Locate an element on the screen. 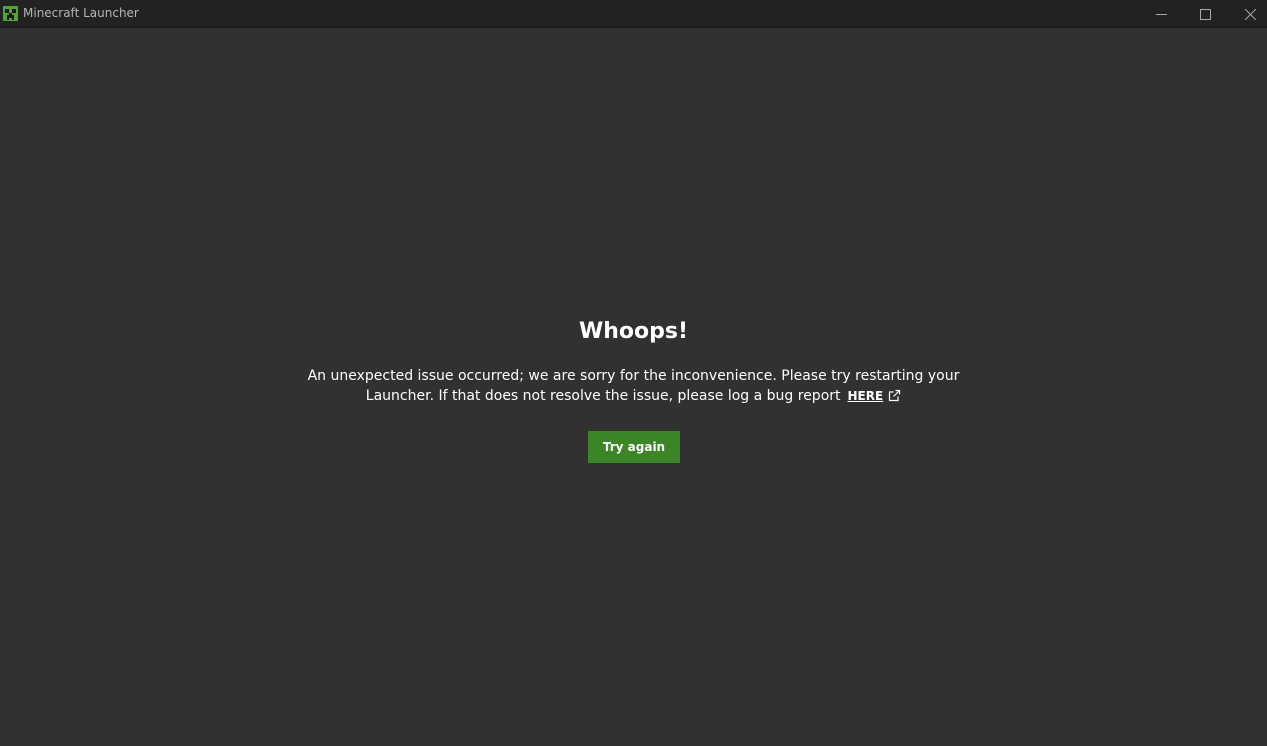  error-heading: Whoops! is located at coordinates (633, 331).